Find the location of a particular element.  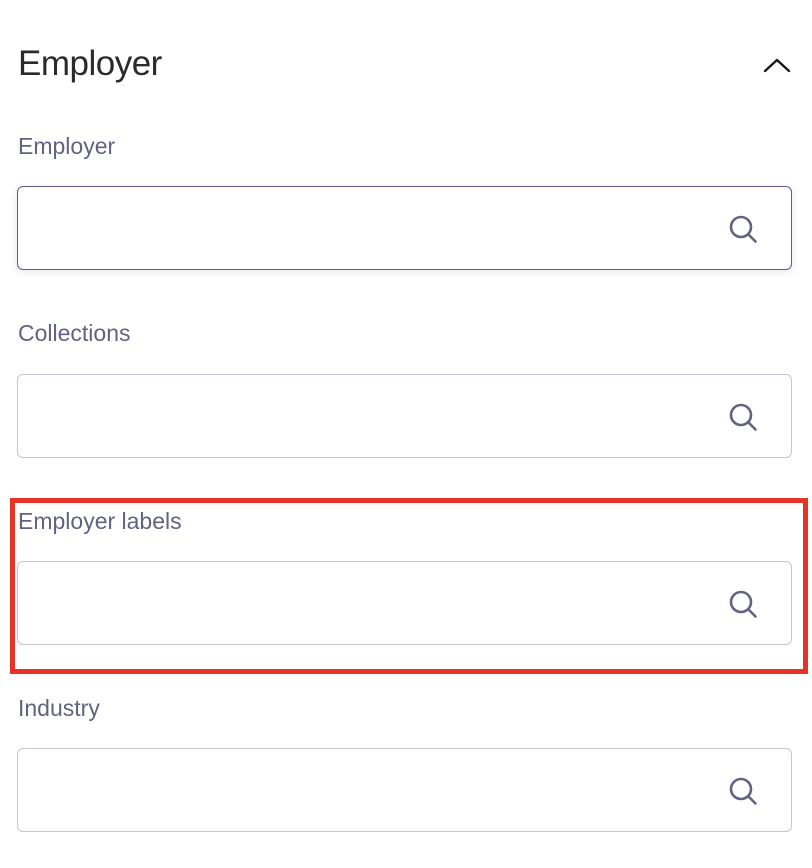

chevron-up-icon is located at coordinates (777, 65).